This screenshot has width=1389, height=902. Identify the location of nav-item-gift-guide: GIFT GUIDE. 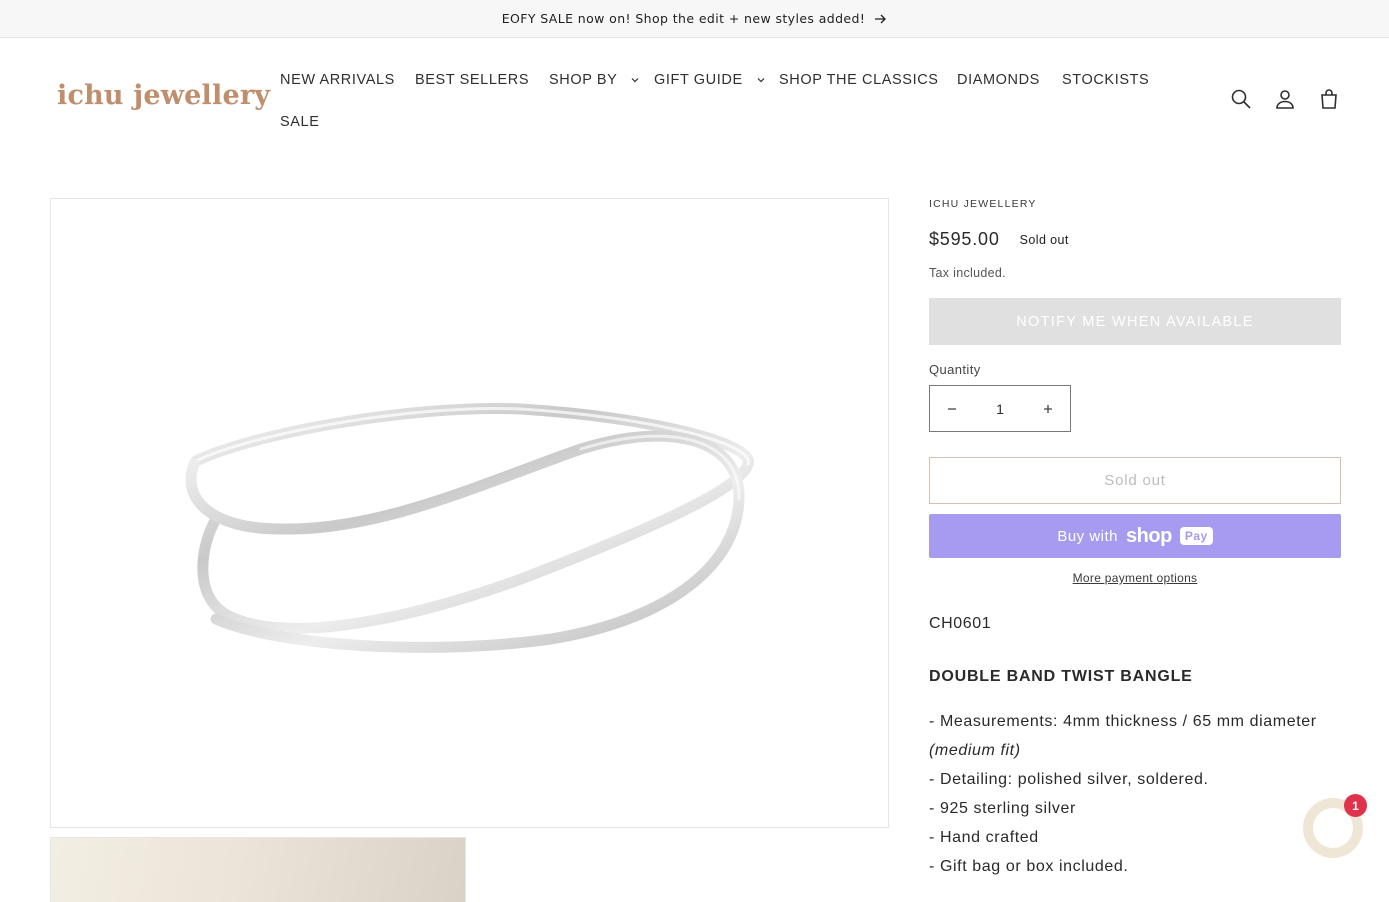
(710, 80).